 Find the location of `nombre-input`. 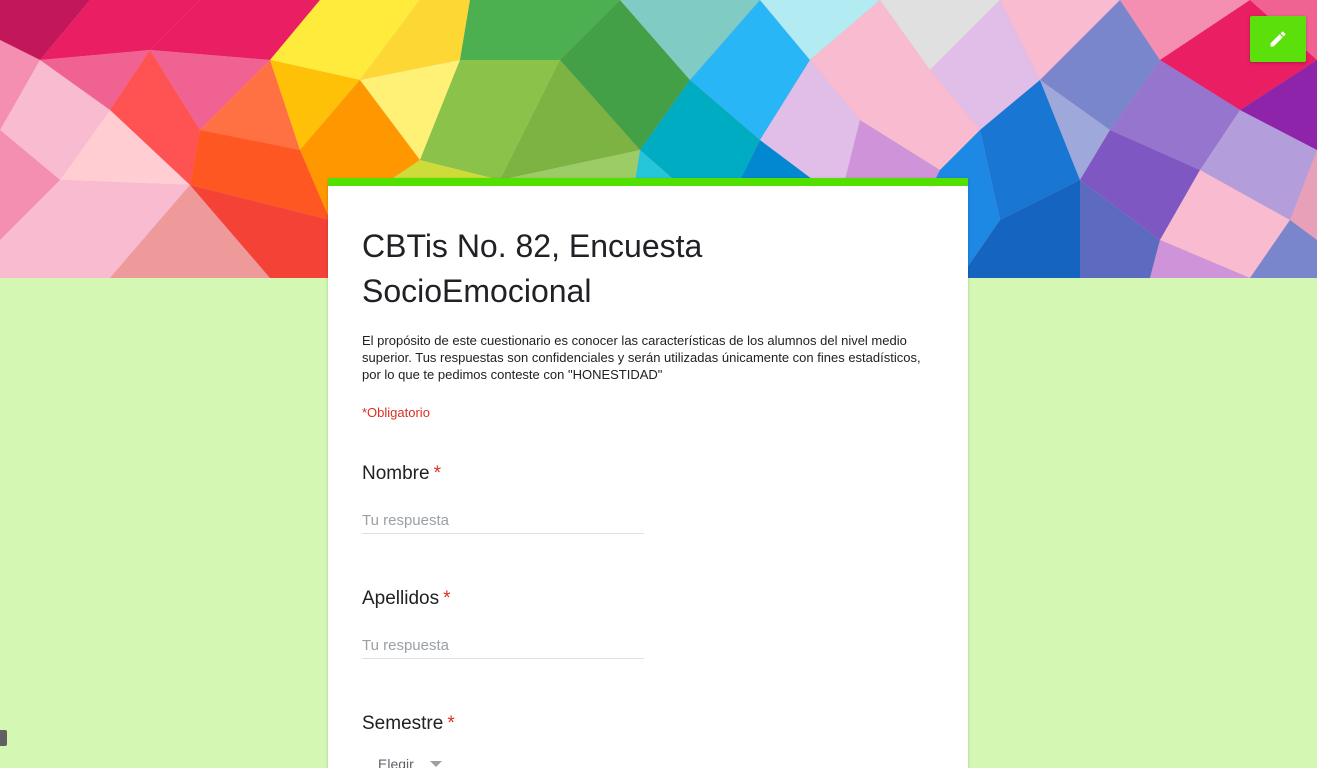

nombre-input is located at coordinates (503, 520).